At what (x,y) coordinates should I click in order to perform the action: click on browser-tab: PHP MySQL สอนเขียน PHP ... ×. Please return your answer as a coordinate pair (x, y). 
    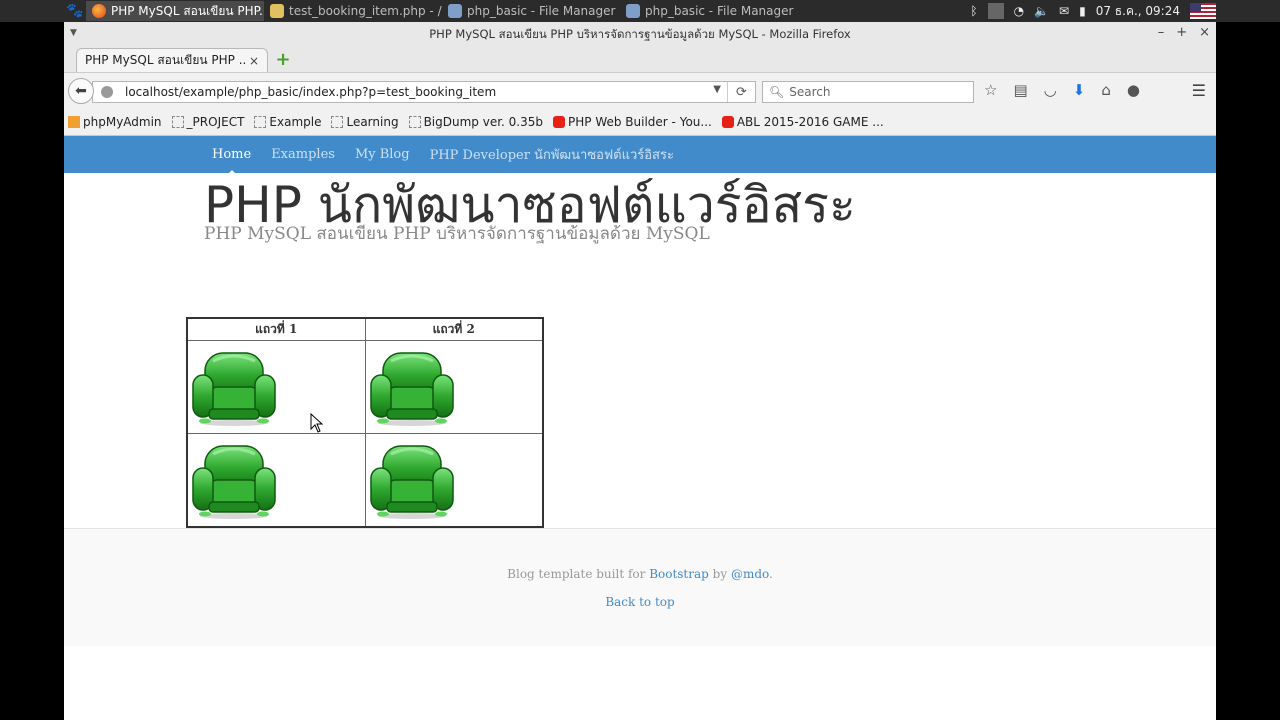
    Looking at the image, I should click on (172, 60).